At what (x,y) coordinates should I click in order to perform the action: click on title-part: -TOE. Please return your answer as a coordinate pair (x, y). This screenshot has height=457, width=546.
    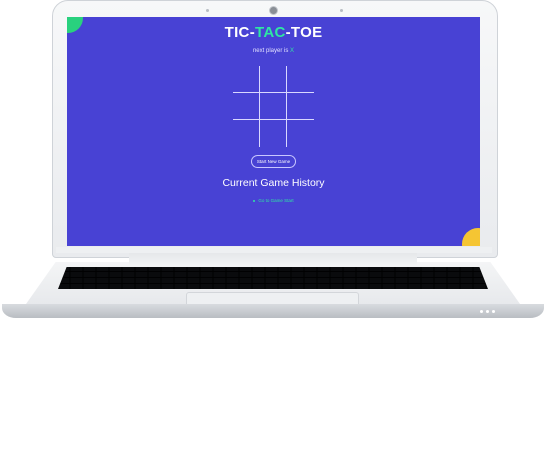
    Looking at the image, I should click on (304, 32).